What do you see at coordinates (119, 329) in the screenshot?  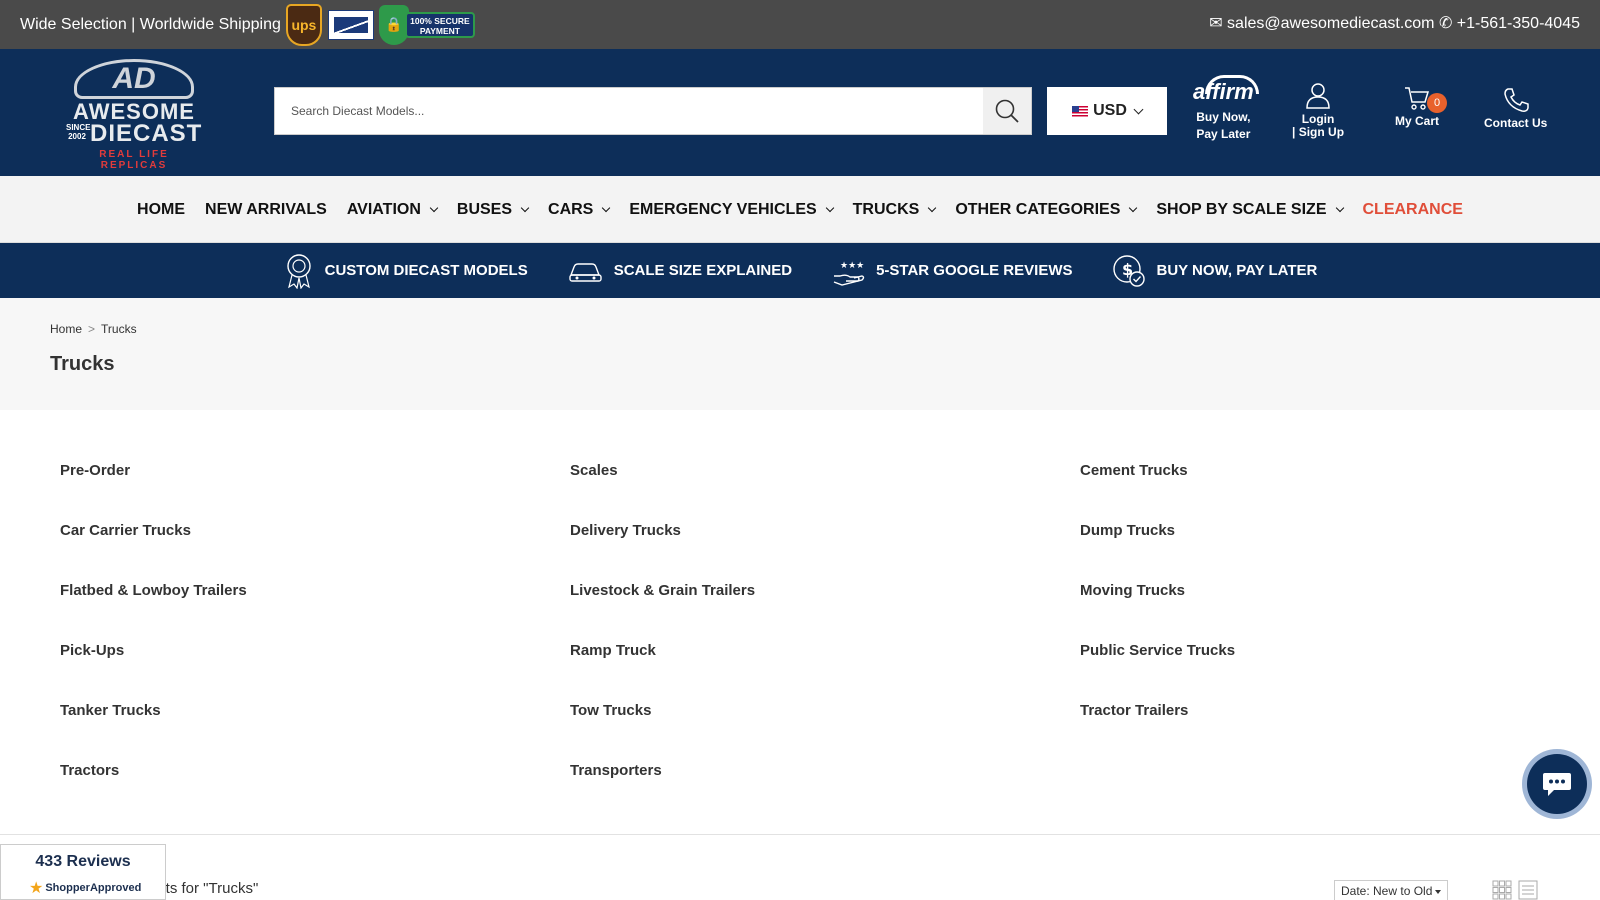 I see `breadcrumb-current: Trucks` at bounding box center [119, 329].